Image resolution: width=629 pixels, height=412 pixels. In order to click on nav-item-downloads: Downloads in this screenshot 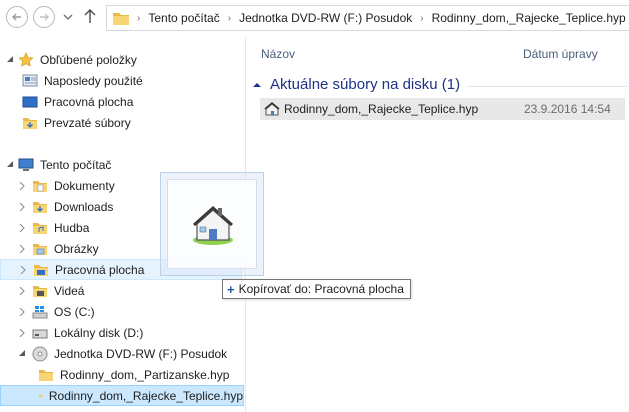, I will do `click(65, 206)`.